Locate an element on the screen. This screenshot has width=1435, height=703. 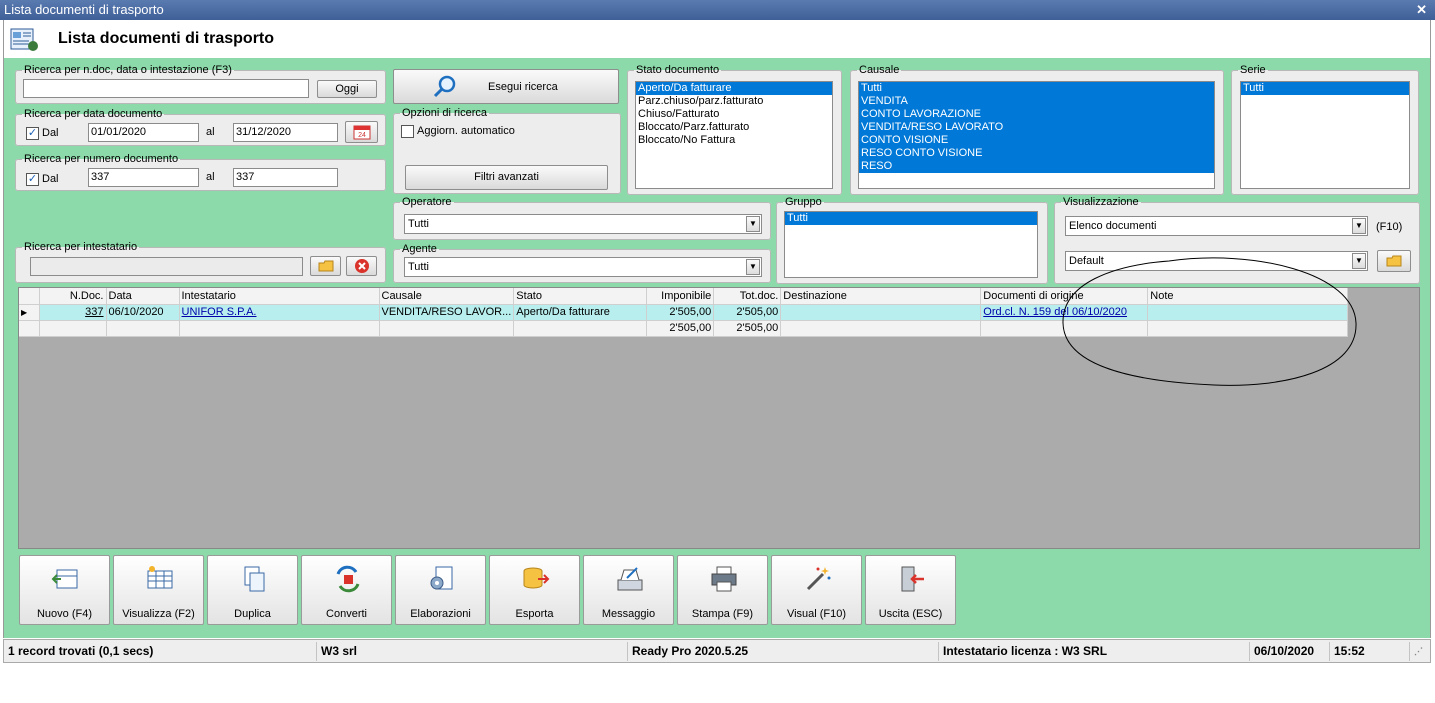
visual-button: Visual (F10) is located at coordinates (816, 590).